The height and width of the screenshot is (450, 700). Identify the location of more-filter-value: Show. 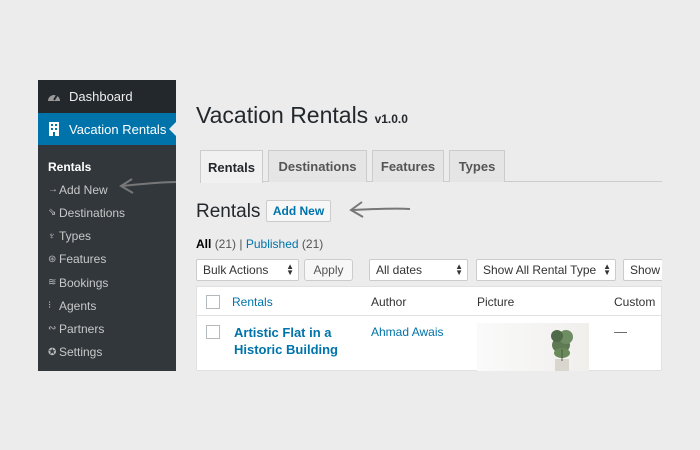
(645, 270).